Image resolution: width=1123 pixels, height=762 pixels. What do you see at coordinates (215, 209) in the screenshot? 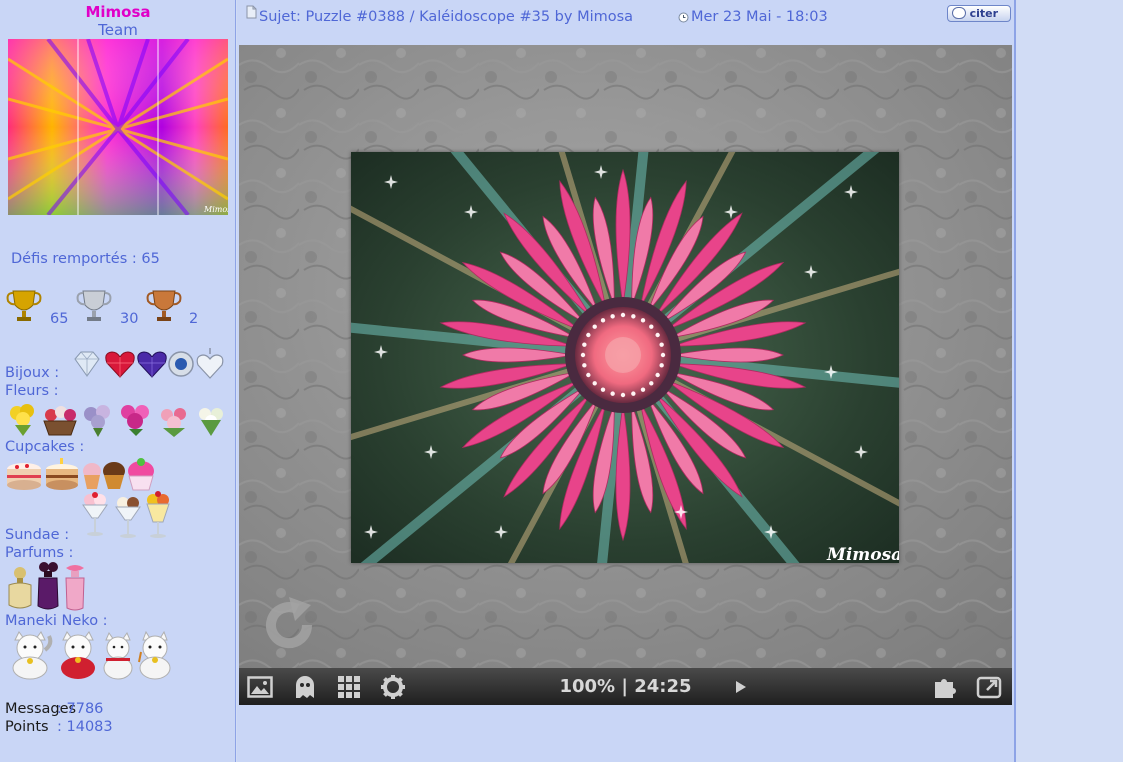
I see `avatar-watermark: Mimosa` at bounding box center [215, 209].